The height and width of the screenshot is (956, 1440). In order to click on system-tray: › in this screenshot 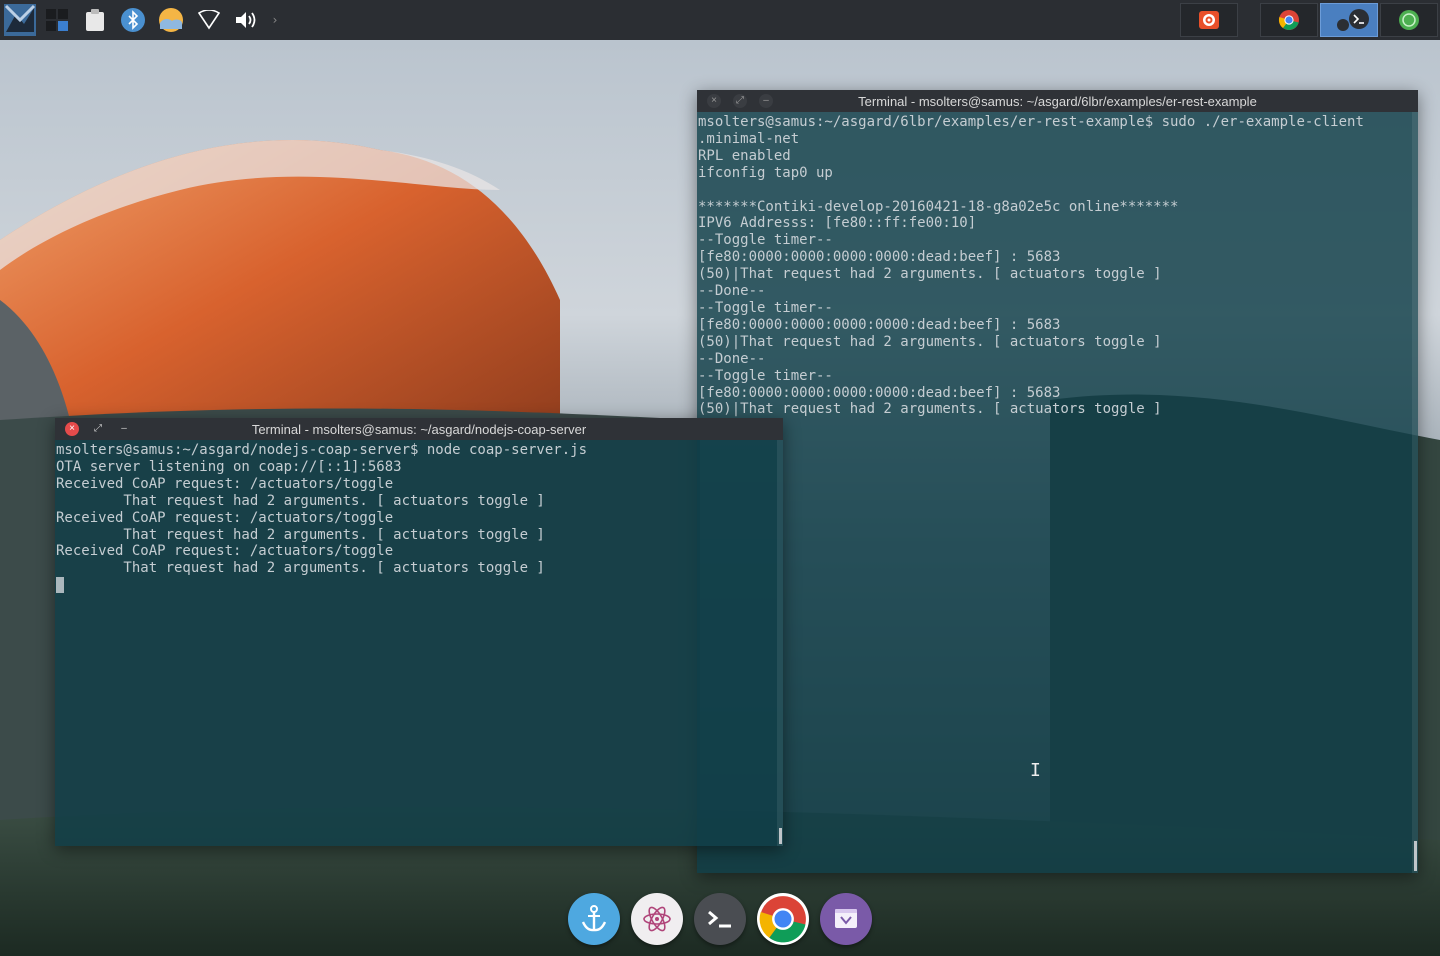, I will do `click(142, 20)`.